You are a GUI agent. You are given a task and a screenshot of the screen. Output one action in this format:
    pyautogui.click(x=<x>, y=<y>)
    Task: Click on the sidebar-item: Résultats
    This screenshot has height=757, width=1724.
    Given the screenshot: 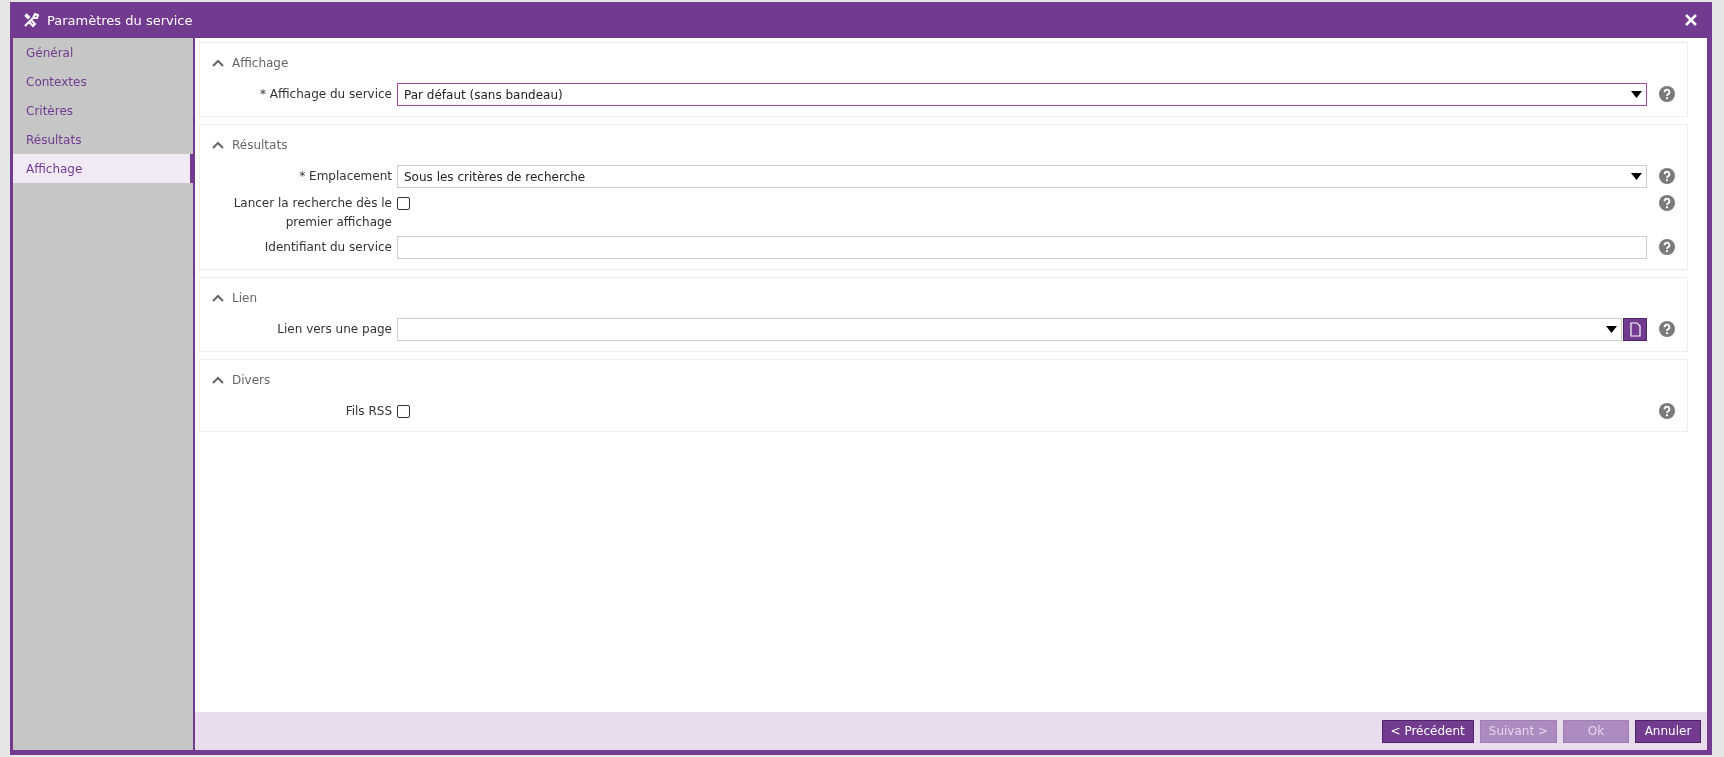 What is the action you would take?
    pyautogui.click(x=103, y=139)
    